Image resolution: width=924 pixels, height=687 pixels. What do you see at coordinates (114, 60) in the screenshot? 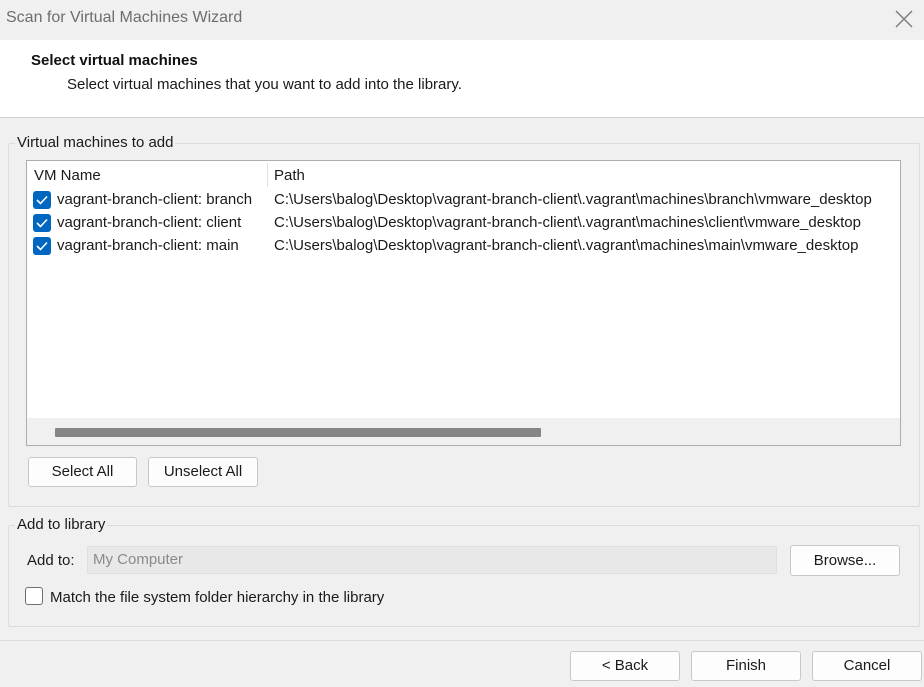
I see `page-title: Select virtual machines` at bounding box center [114, 60].